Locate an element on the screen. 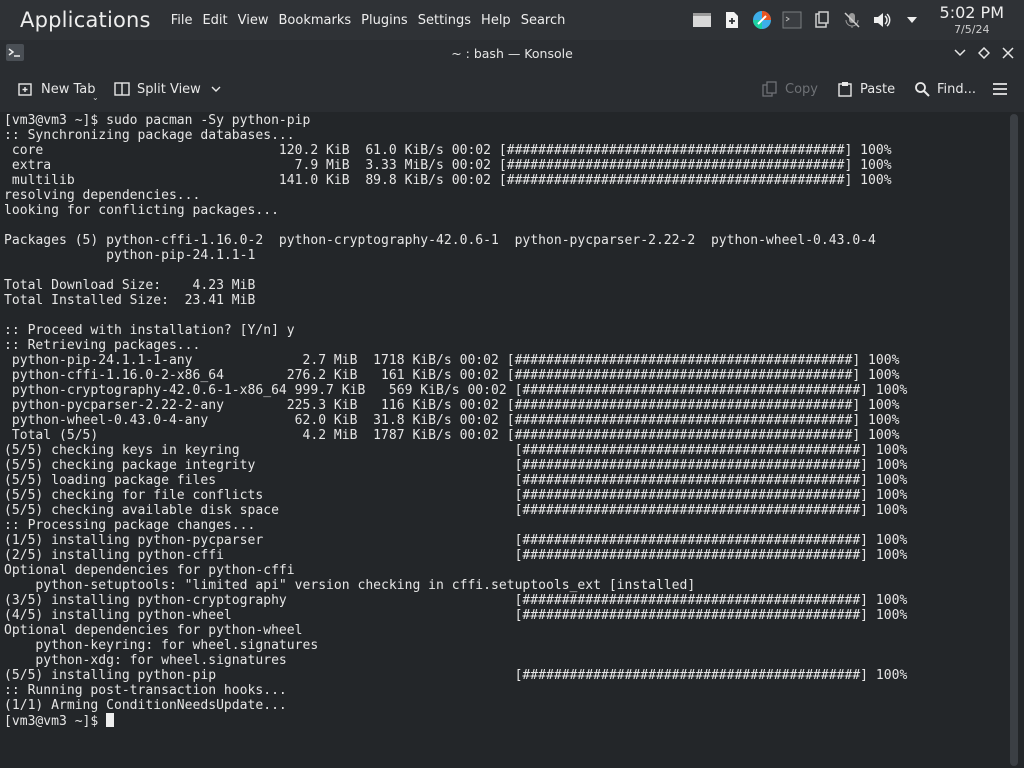 The image size is (1024, 768). terminal-line: python-pip-24.1.1-1 is located at coordinates (130, 255).